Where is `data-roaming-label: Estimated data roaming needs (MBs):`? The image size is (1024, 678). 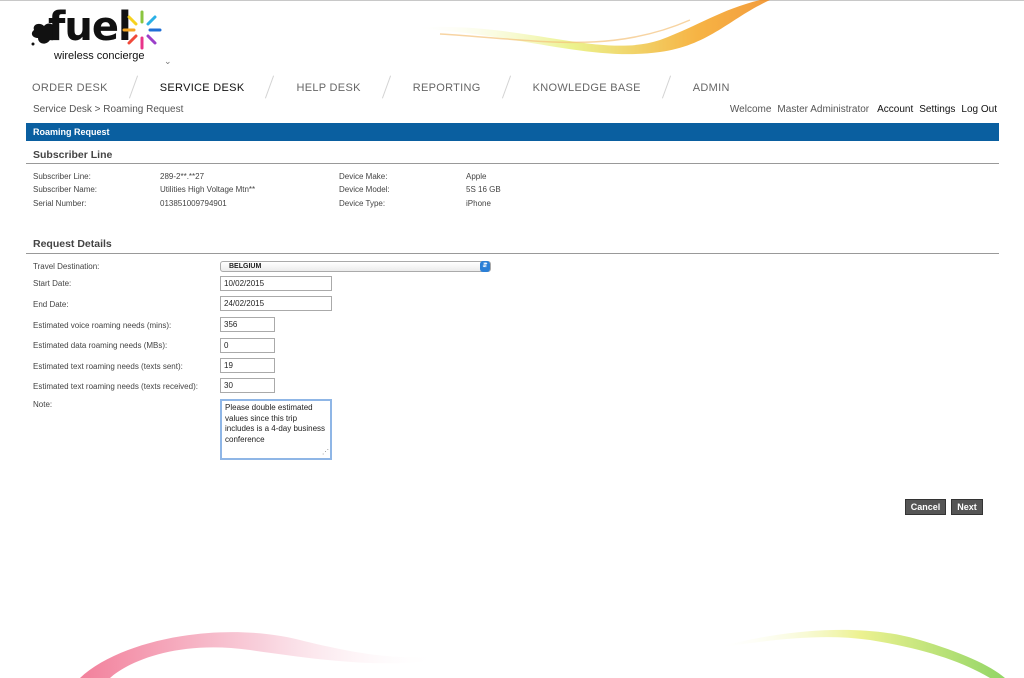
data-roaming-label: Estimated data roaming needs (MBs): is located at coordinates (100, 345).